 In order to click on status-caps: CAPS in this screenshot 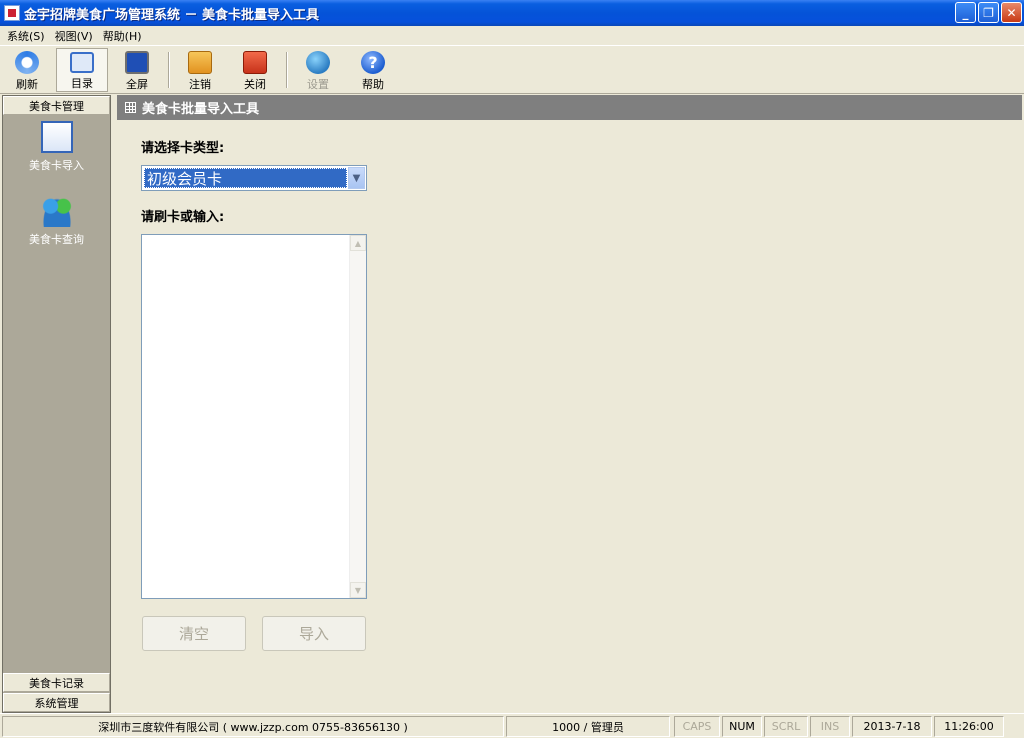, I will do `click(697, 726)`.